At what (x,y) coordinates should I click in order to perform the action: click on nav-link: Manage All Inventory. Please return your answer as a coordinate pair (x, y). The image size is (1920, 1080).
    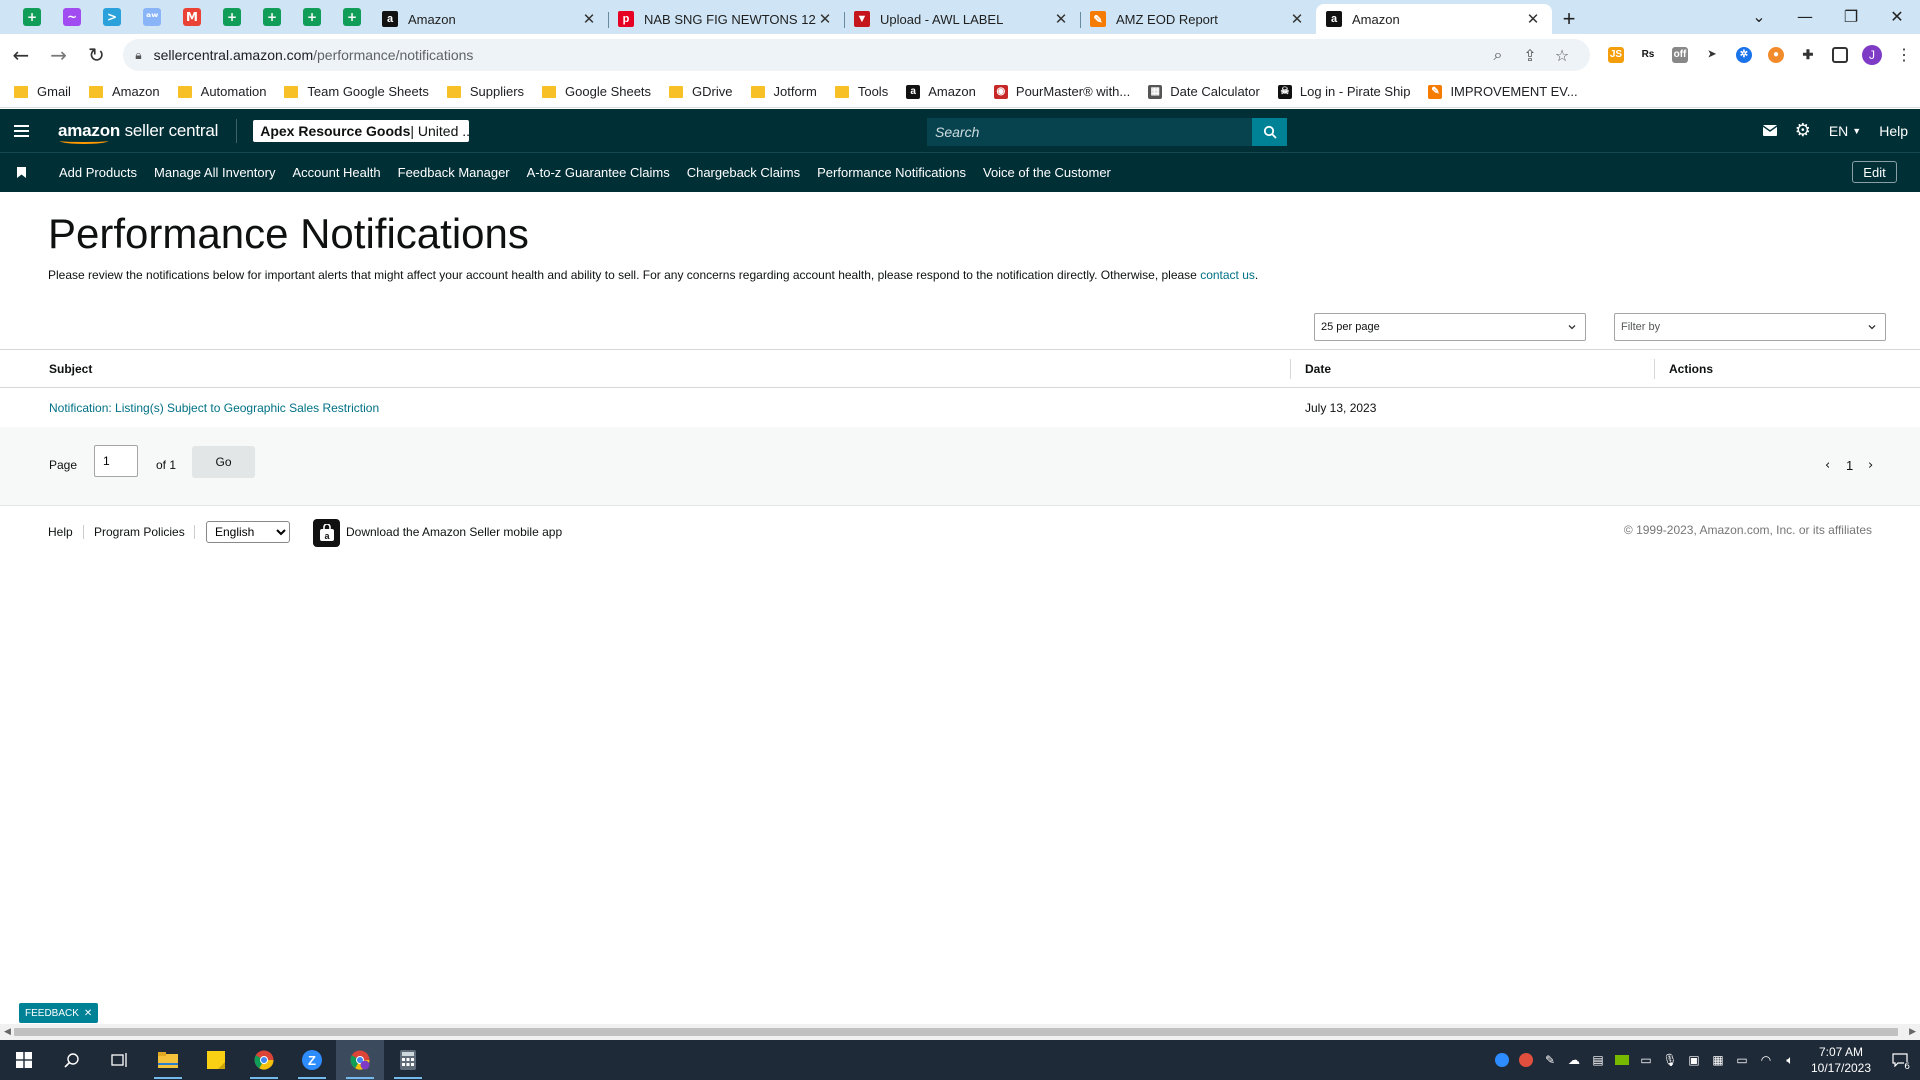
    Looking at the image, I should click on (214, 172).